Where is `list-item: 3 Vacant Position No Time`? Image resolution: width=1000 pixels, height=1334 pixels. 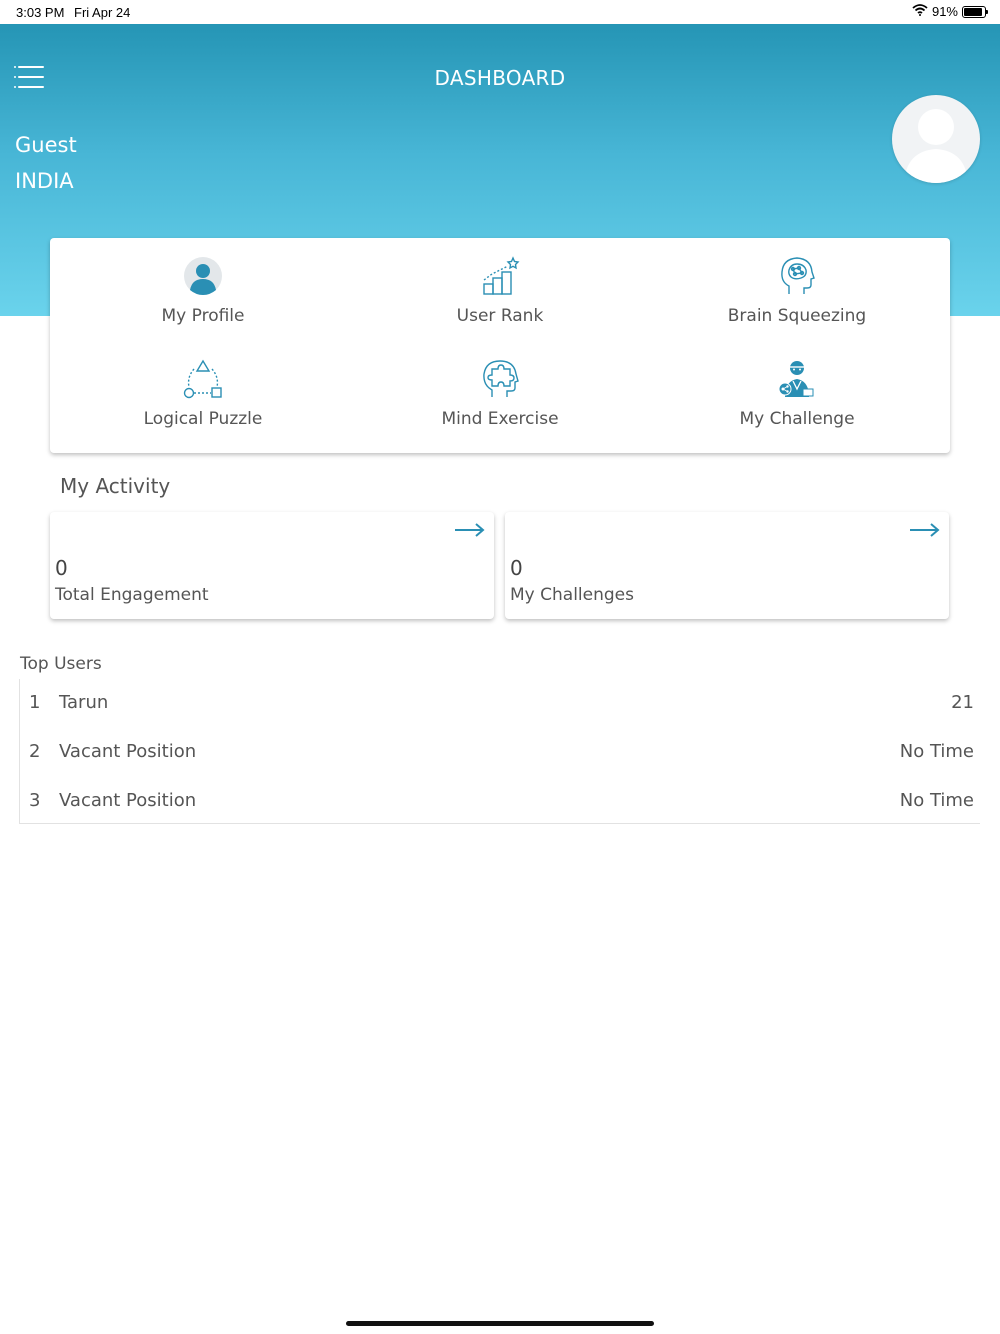
list-item: 3 Vacant Position No Time is located at coordinates (500, 801).